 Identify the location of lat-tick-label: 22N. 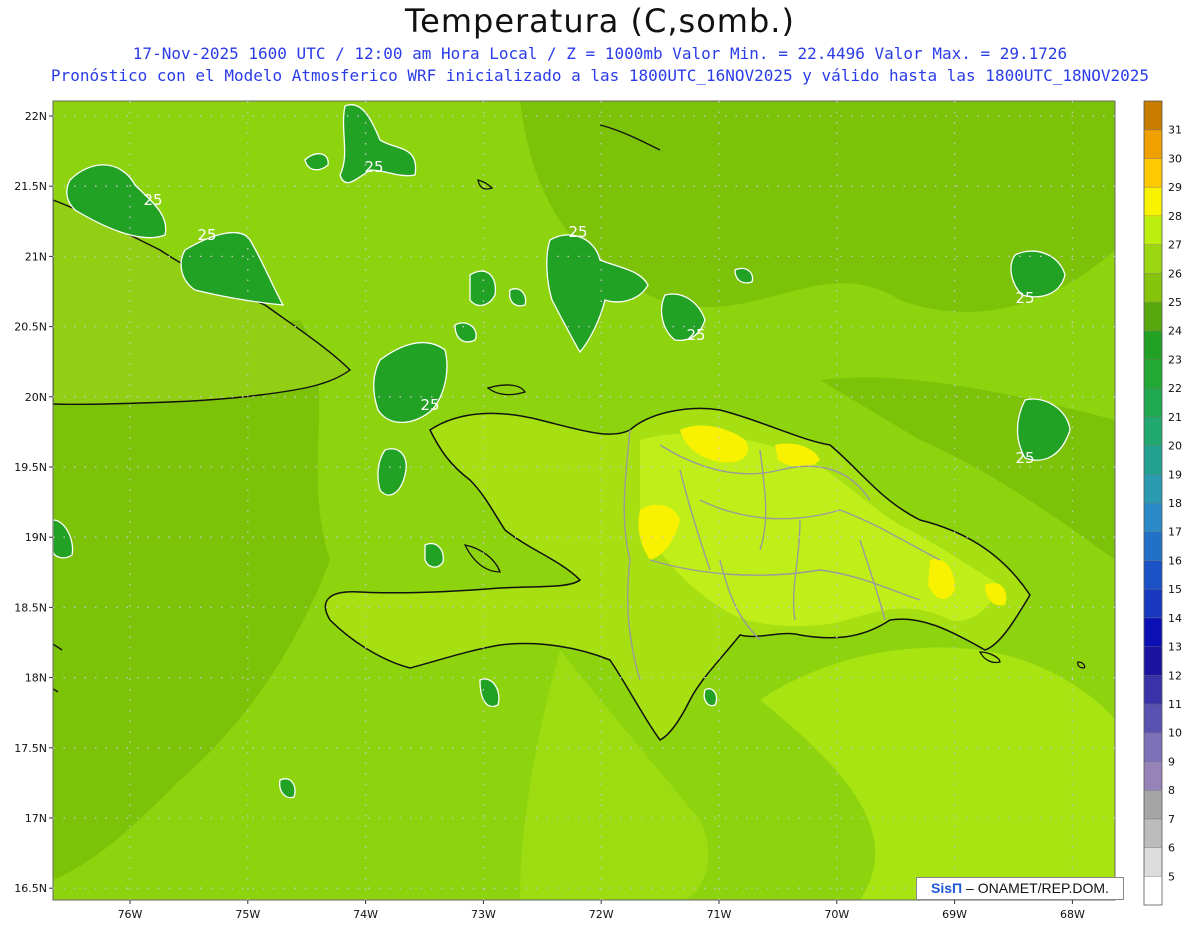
(36, 116).